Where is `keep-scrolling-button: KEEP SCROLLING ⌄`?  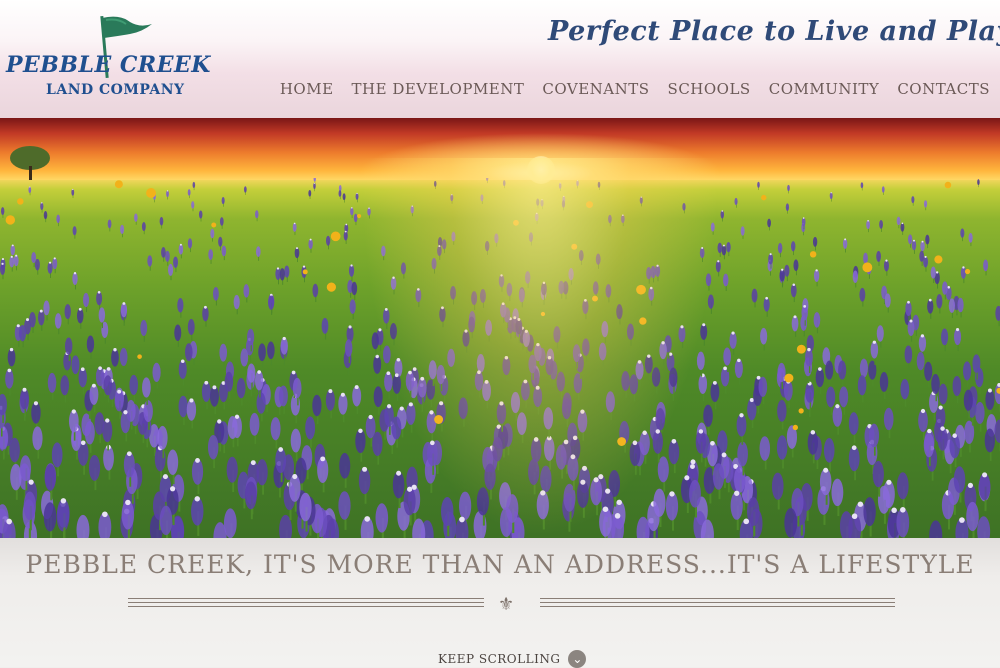
keep-scrolling-button: KEEP SCROLLING ⌄ is located at coordinates (512, 659).